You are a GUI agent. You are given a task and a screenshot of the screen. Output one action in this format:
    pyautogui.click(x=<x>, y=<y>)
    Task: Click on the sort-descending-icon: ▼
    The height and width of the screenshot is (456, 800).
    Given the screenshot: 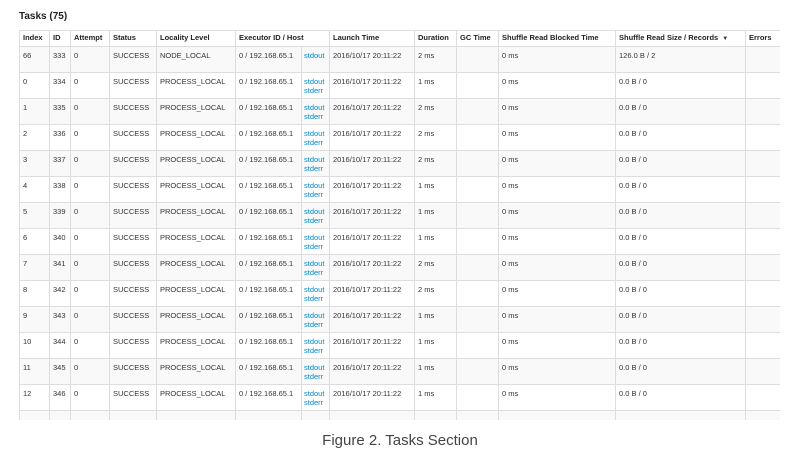 What is the action you would take?
    pyautogui.click(x=725, y=39)
    